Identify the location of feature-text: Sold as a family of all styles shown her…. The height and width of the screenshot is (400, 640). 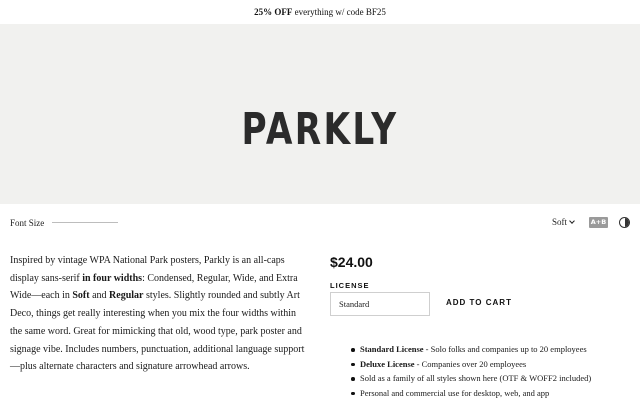
(476, 378).